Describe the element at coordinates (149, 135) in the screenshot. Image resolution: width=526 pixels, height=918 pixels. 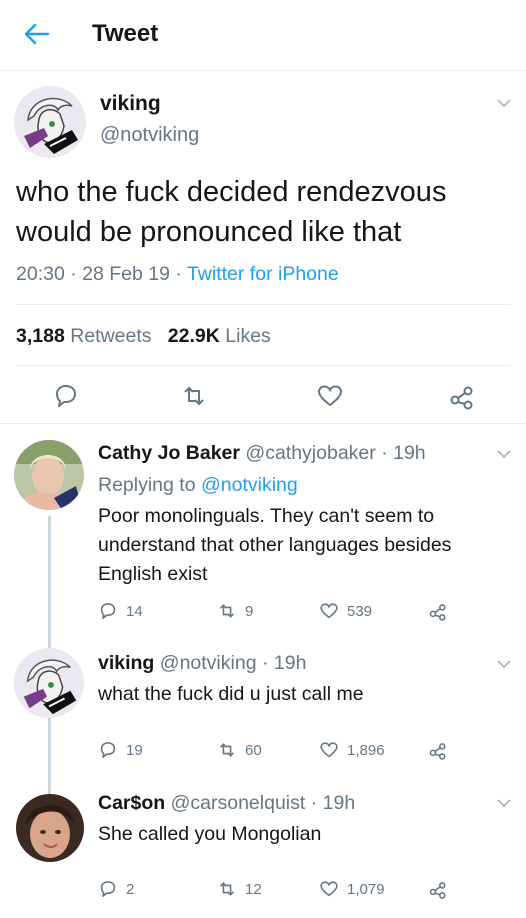
I see `author-handle: @notviking` at that location.